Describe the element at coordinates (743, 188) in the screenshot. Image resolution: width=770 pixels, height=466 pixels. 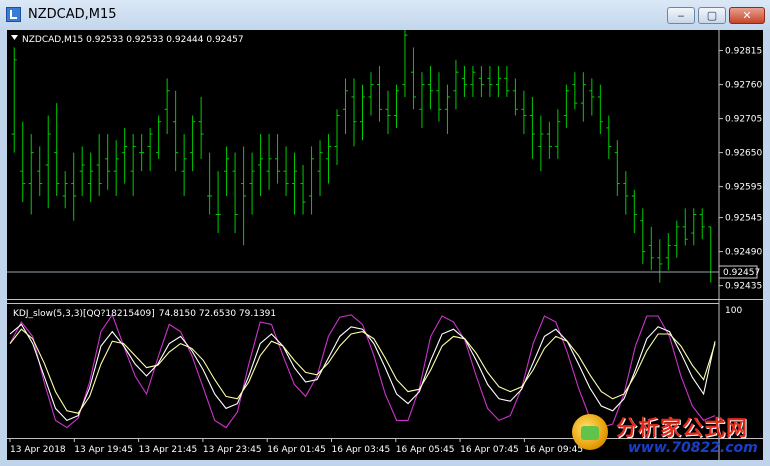
I see `price-tick-label: 0.92595` at that location.